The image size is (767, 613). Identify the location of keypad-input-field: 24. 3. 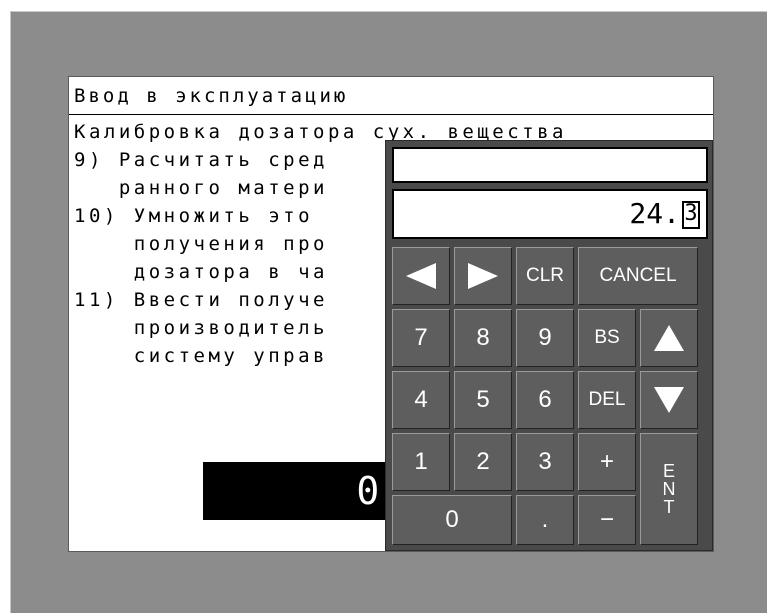
(550, 214).